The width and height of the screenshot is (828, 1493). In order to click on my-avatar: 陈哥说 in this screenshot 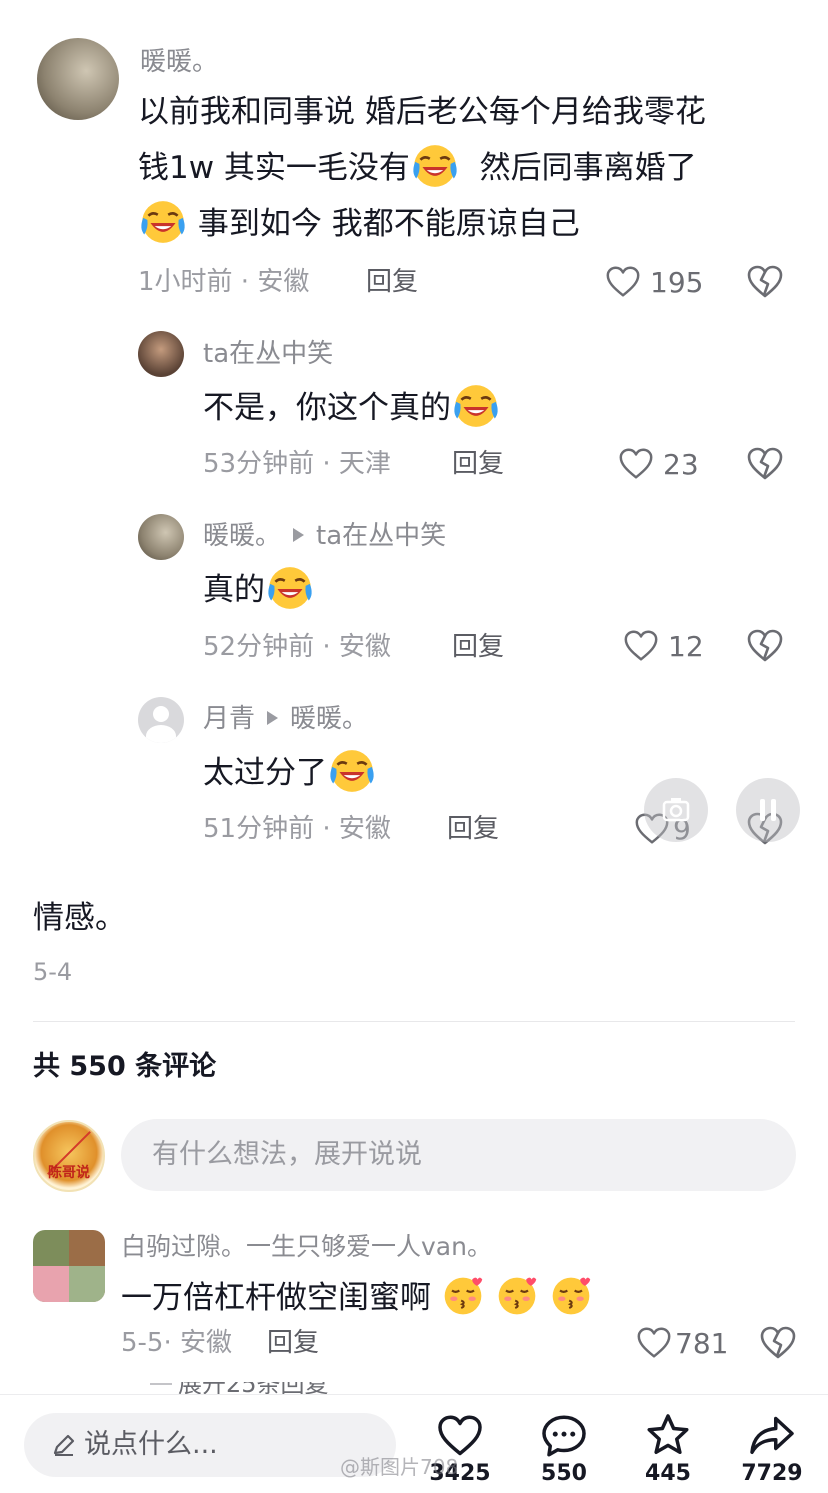, I will do `click(69, 1156)`.